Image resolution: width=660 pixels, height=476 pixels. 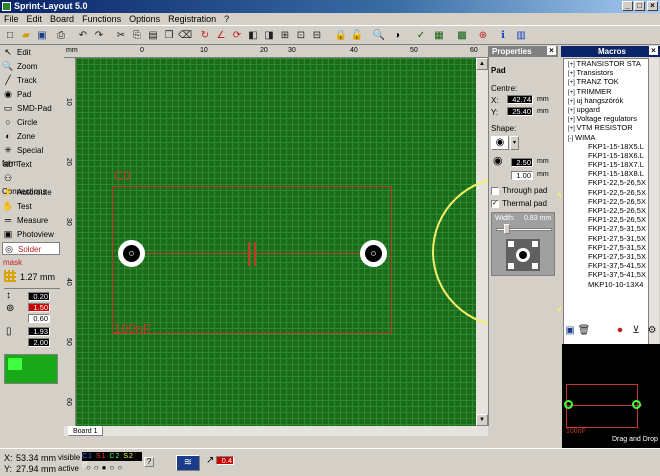 I want to click on layer-c1: C1, so click(x=87, y=456).